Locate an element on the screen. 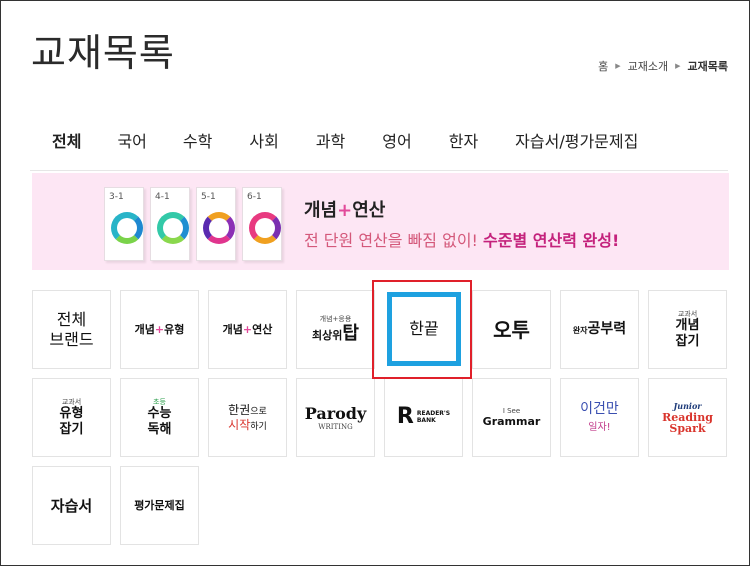 The height and width of the screenshot is (566, 750). banner-tagline: 전 단원 연산을 빠짐 없이! 수준별 연산력 완성! is located at coordinates (462, 240).